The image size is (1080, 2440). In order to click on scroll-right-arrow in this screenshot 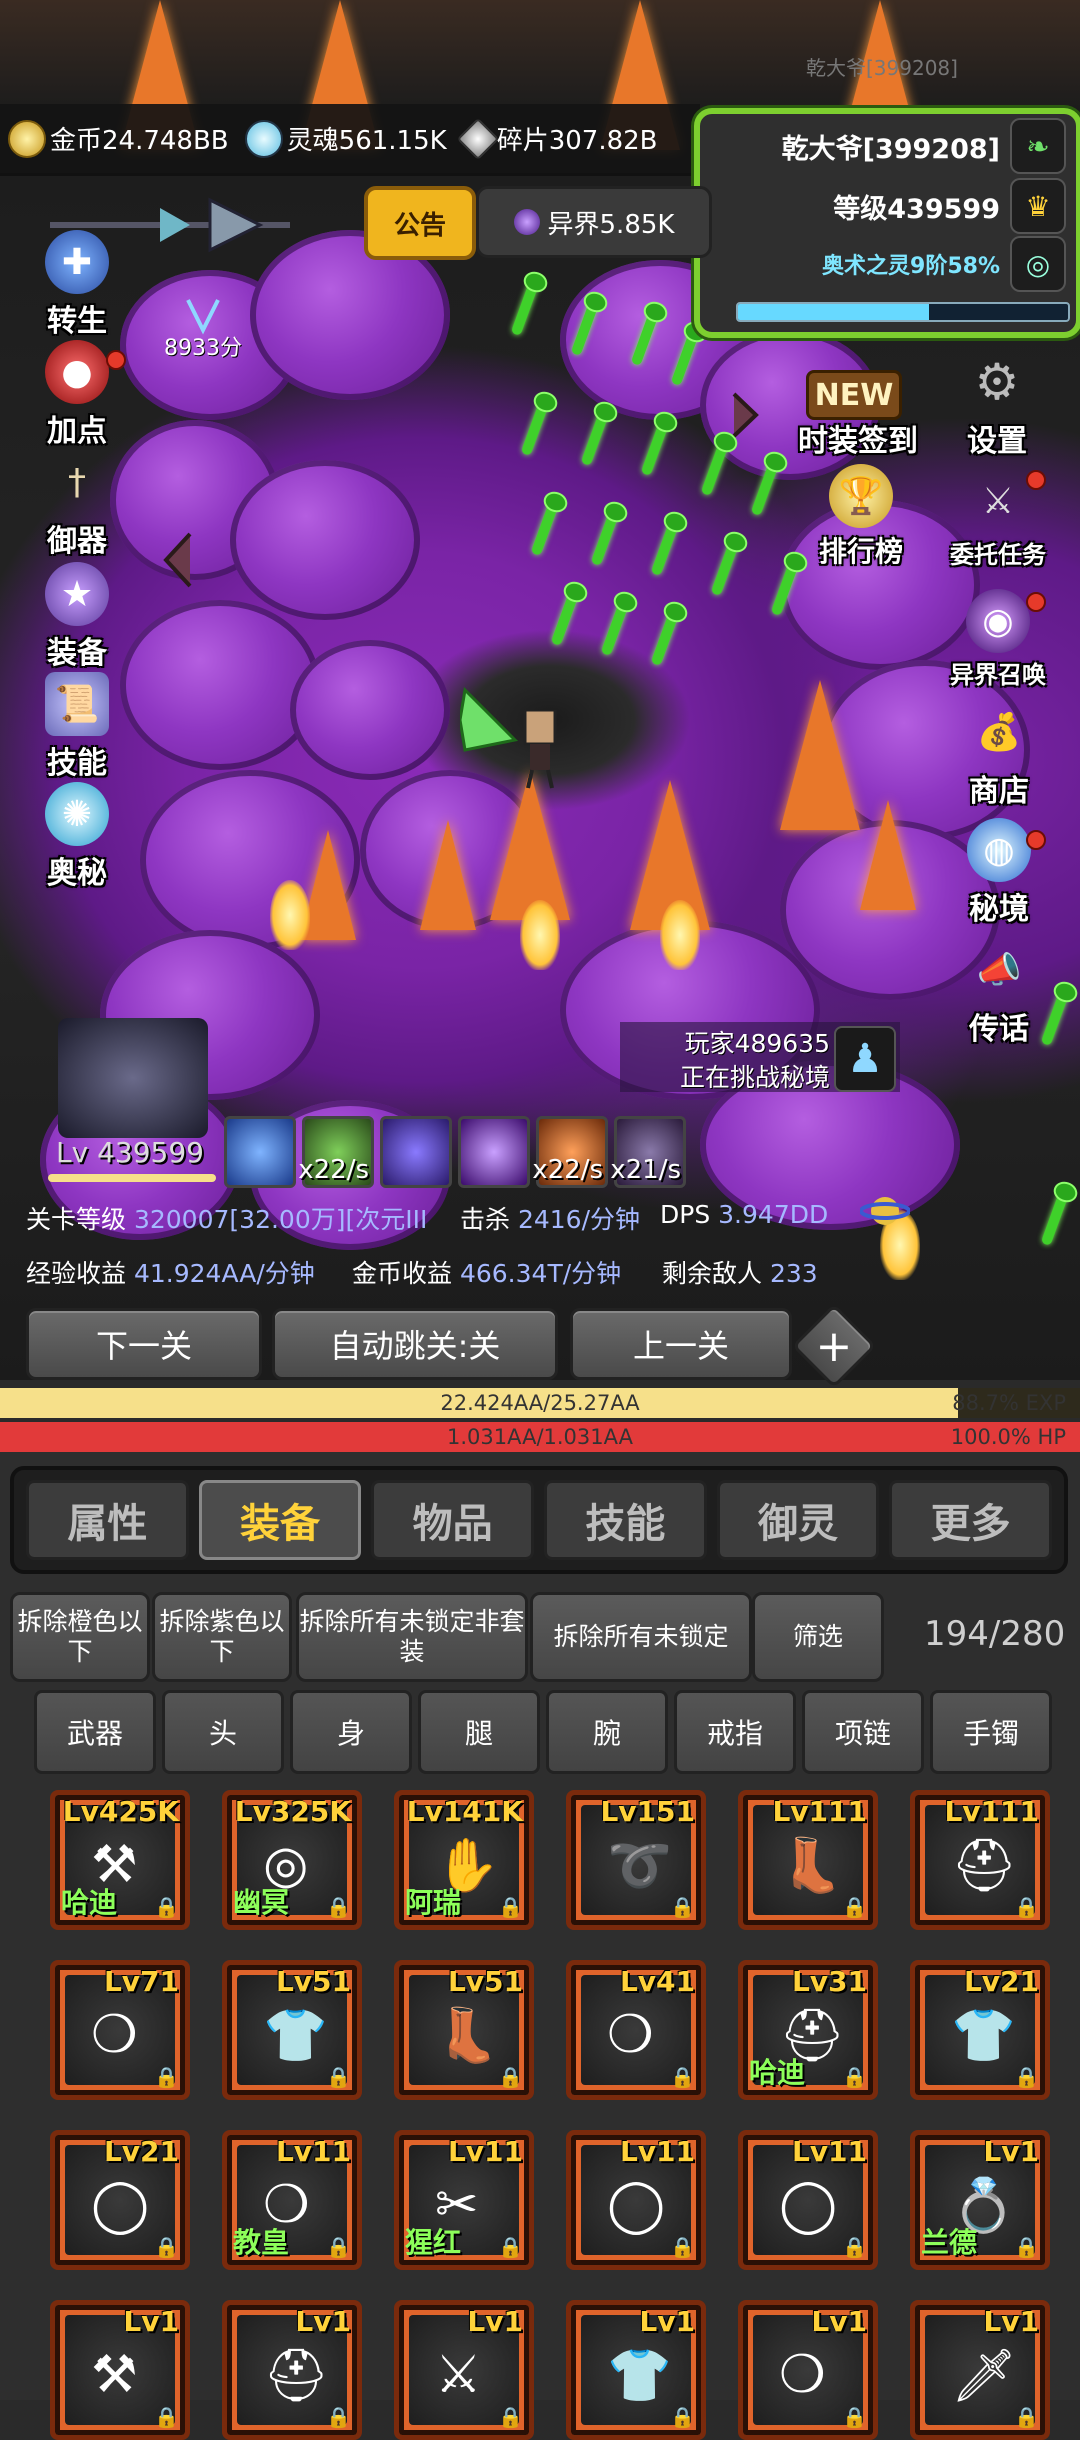, I will do `click(745, 415)`.